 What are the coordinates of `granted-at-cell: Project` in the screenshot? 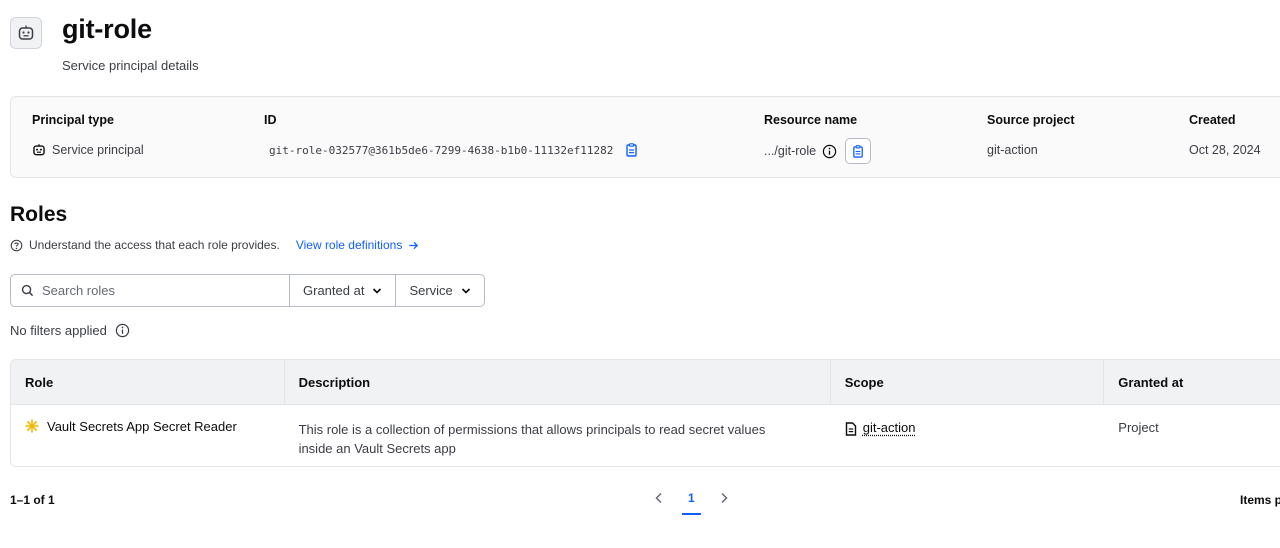 It's located at (1192, 436).